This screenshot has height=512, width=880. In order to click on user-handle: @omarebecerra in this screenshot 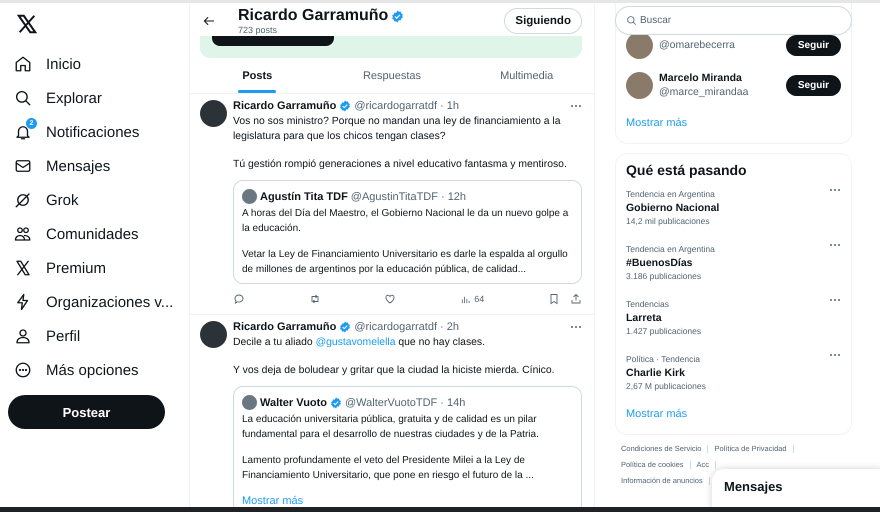, I will do `click(697, 45)`.